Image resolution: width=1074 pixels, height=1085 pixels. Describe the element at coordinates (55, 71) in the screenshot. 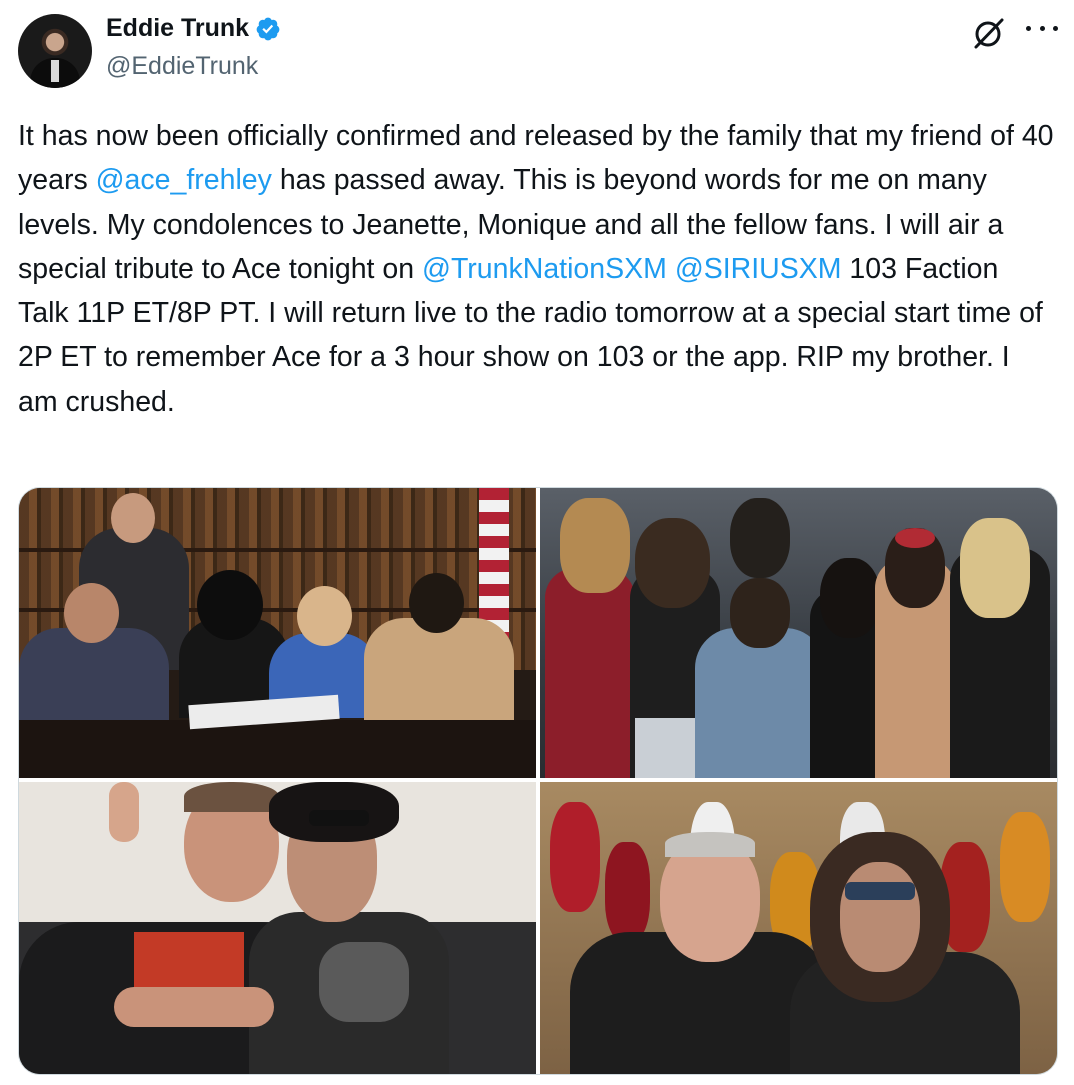

I see `avatar-shirt` at that location.